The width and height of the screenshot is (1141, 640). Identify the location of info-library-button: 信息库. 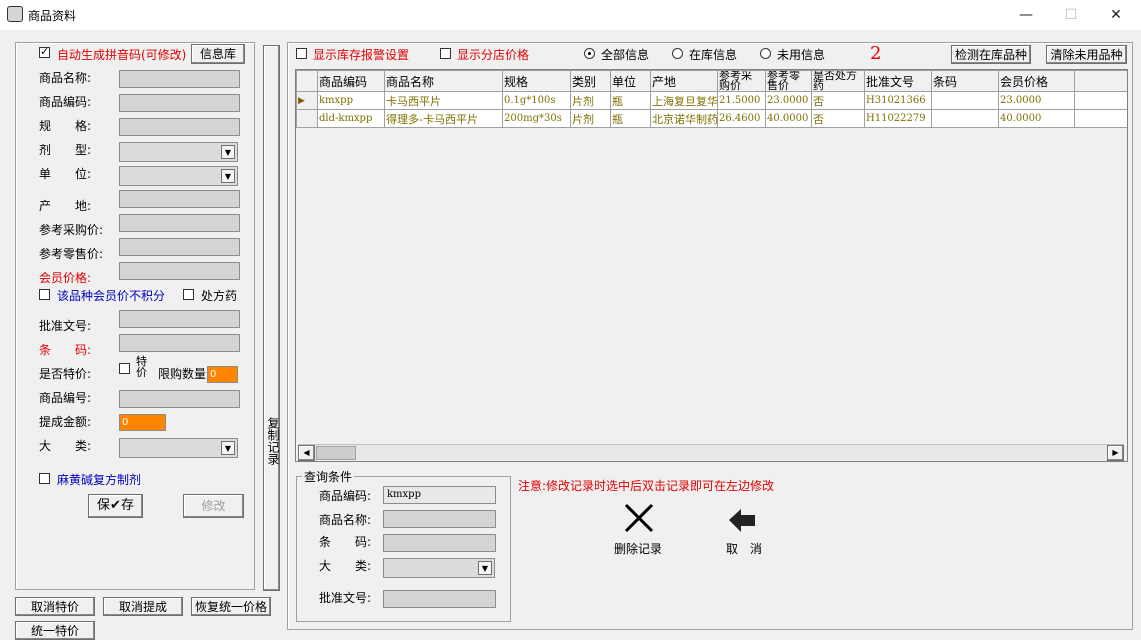
(218, 54).